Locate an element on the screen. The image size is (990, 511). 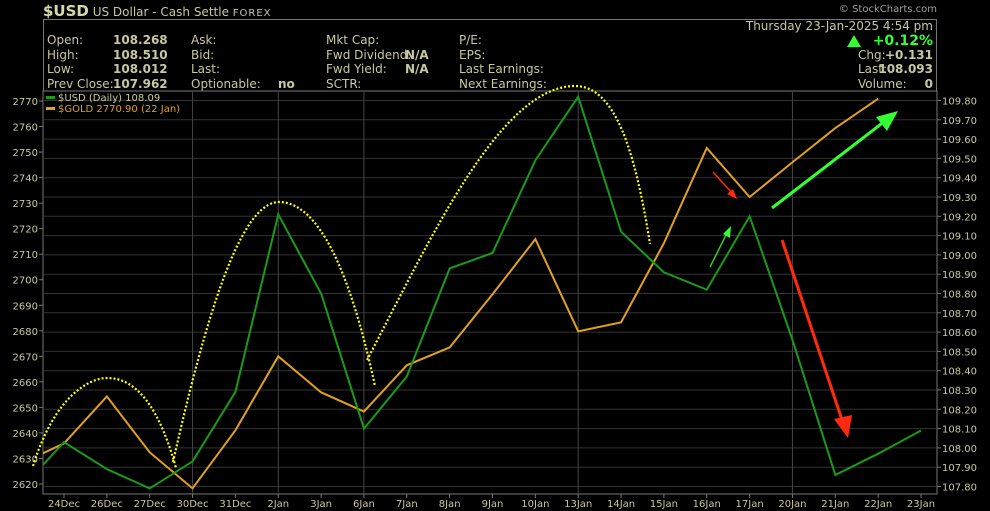
right-tick-label: 108.40 is located at coordinates (959, 372).